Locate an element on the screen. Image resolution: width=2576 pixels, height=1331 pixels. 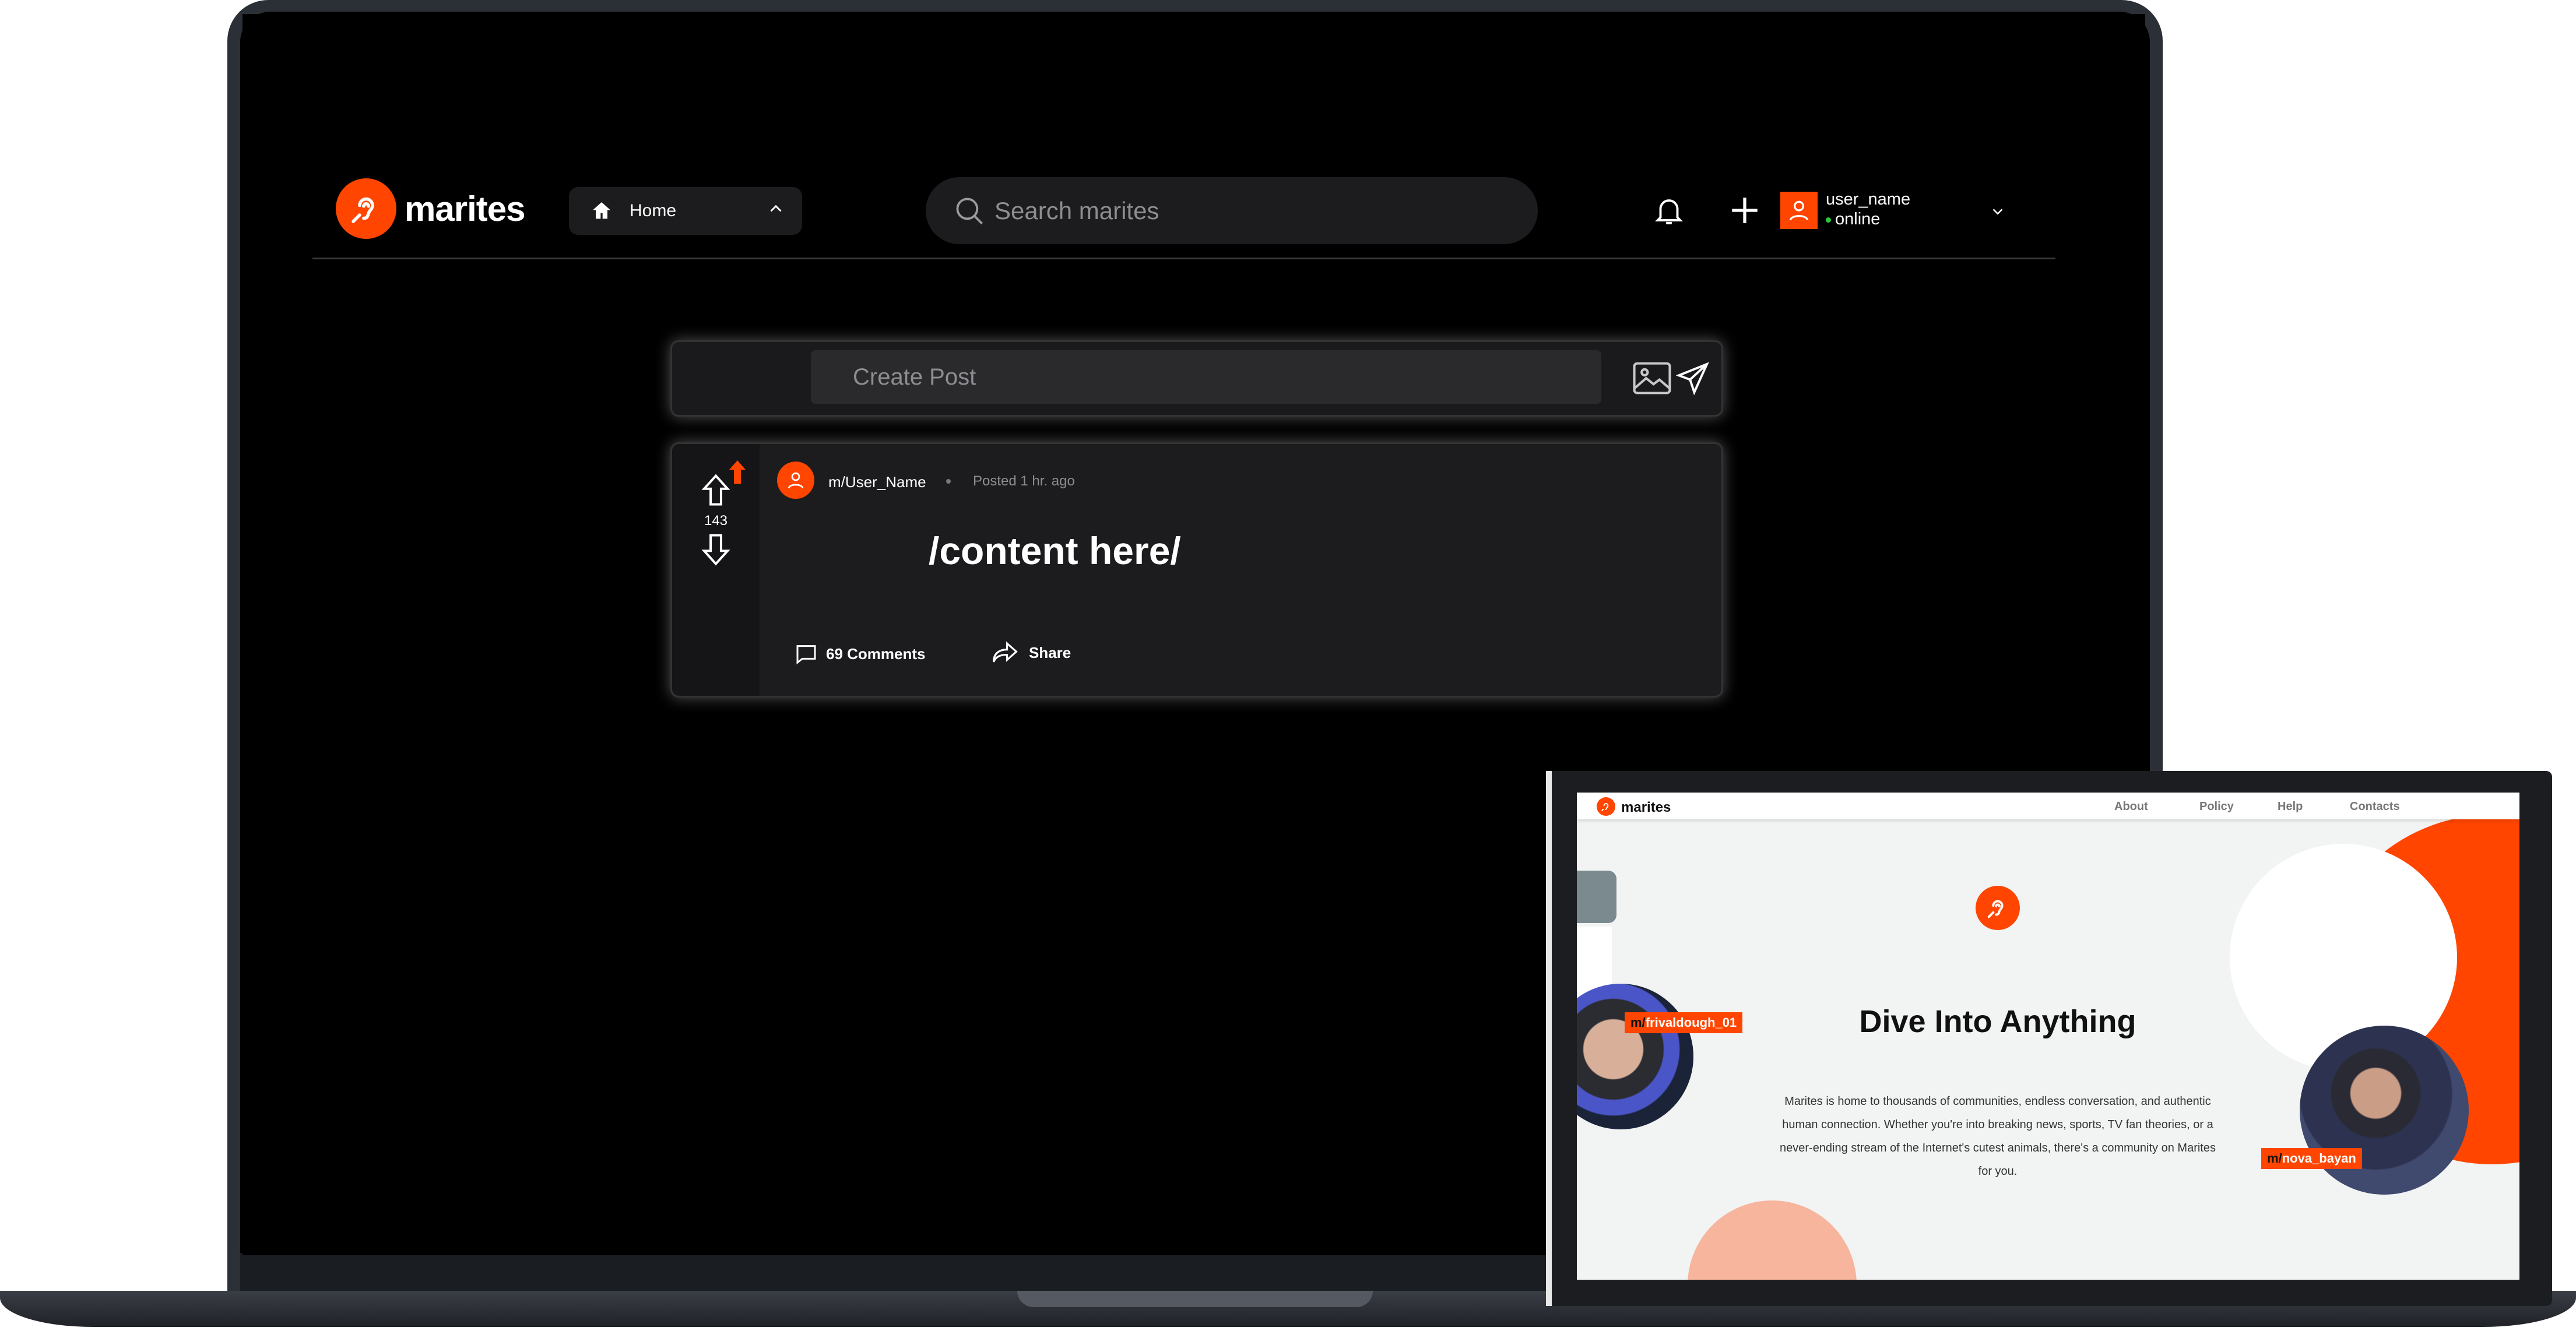
downvote-icon is located at coordinates (716, 549).